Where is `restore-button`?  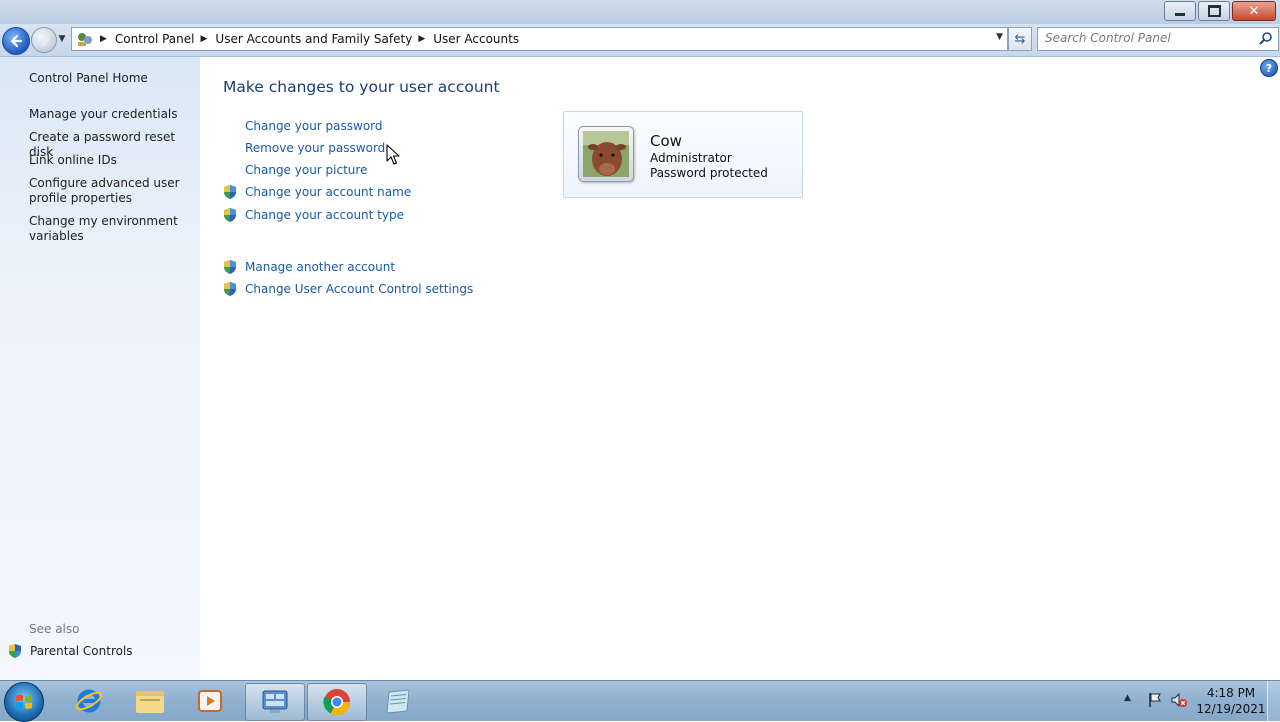 restore-button is located at coordinates (1214, 11).